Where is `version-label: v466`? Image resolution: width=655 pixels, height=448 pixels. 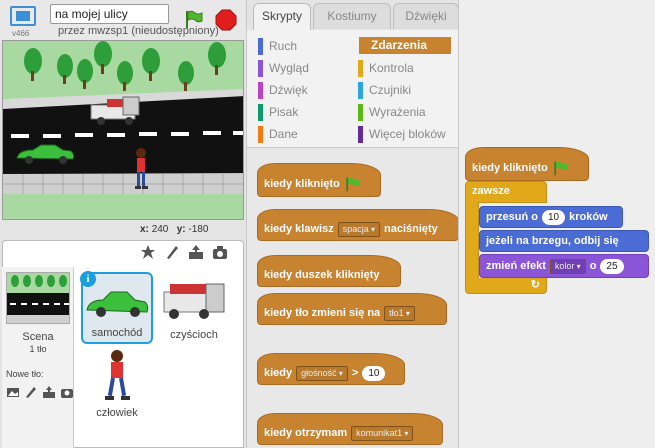
version-label: v466 is located at coordinates (21, 33).